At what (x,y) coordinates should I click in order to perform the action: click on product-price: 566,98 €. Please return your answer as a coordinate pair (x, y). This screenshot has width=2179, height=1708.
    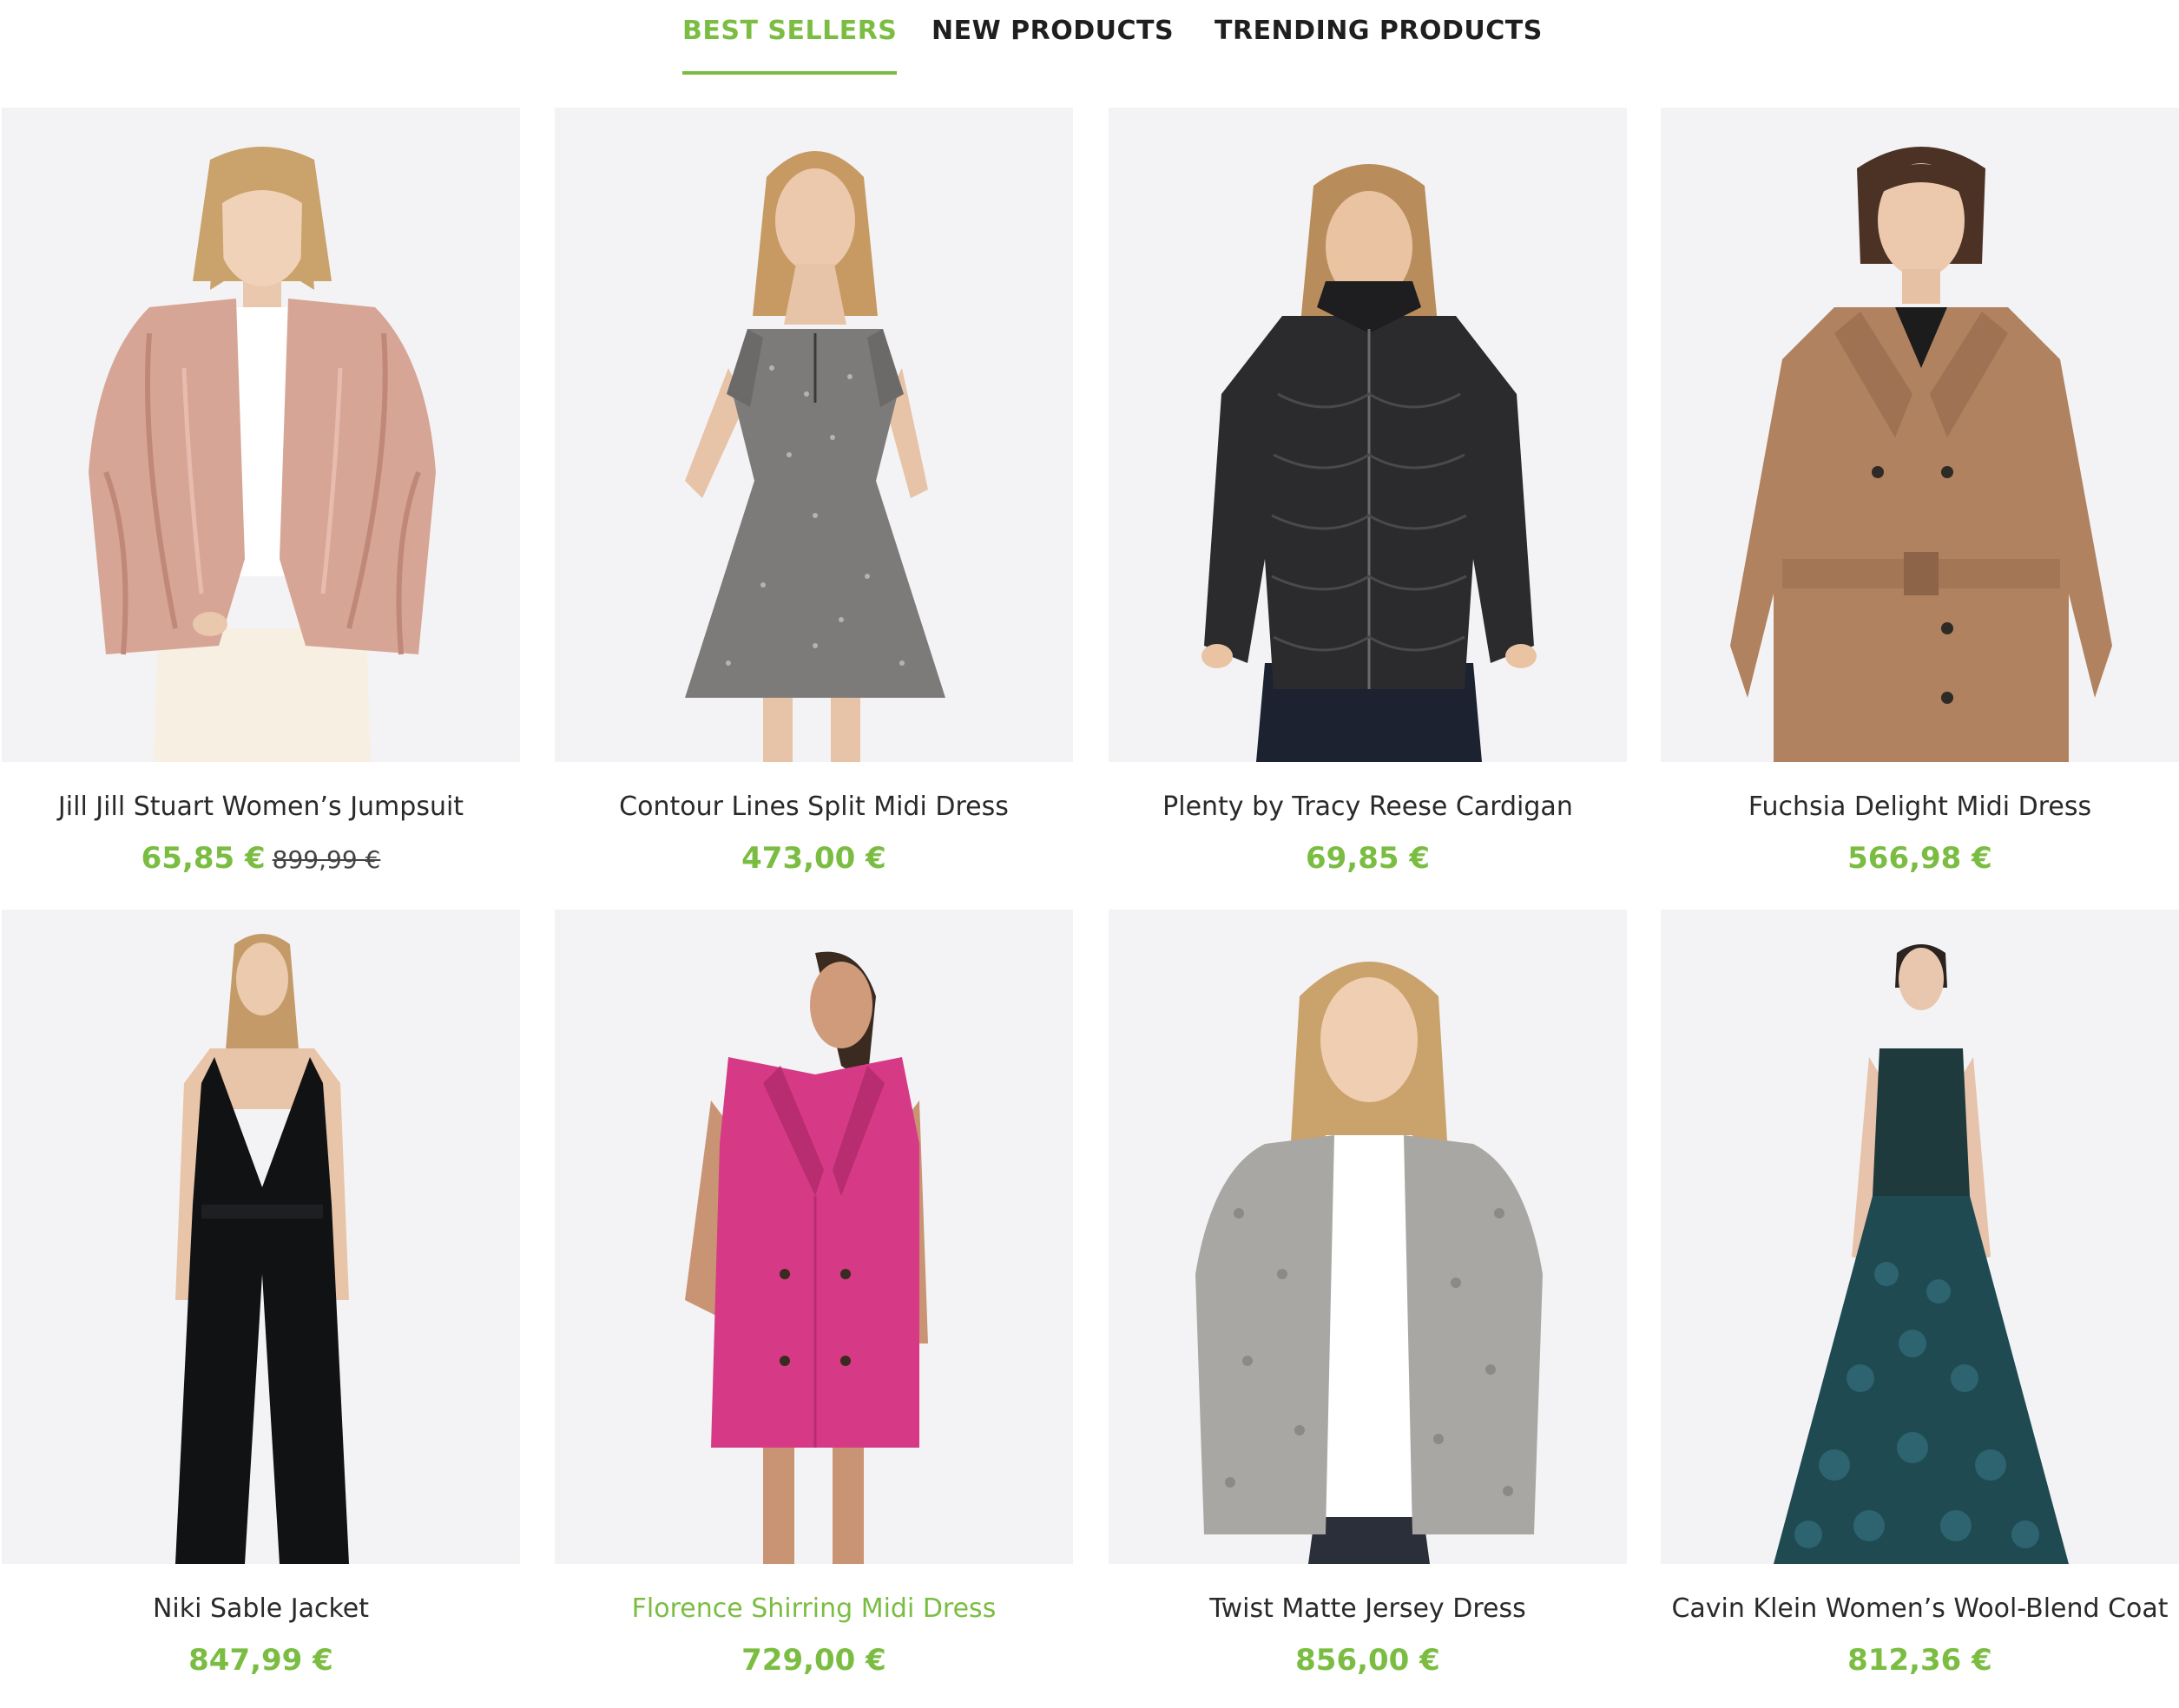
    Looking at the image, I should click on (1920, 858).